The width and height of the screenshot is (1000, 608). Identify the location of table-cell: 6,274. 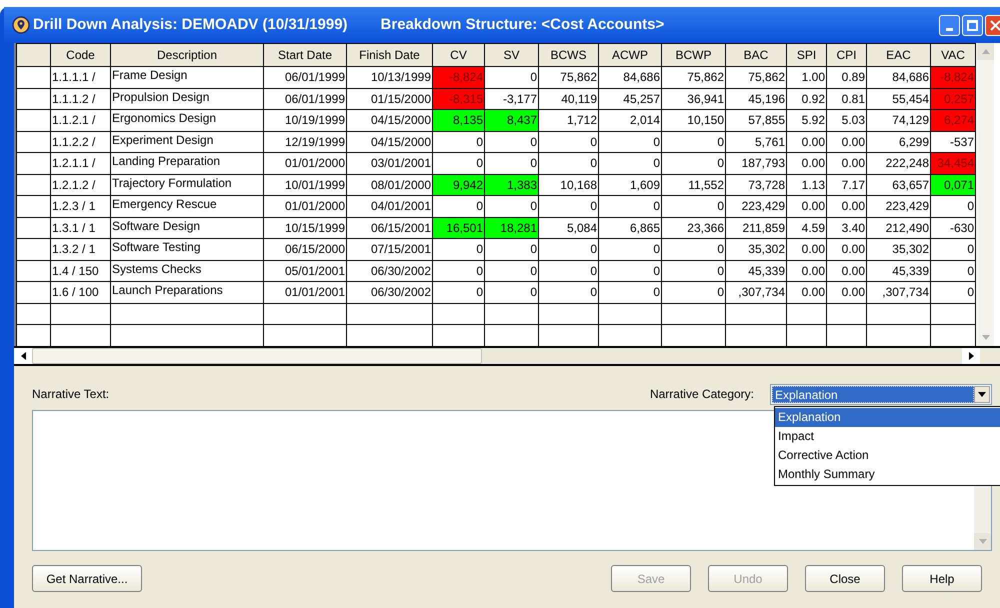
(953, 120).